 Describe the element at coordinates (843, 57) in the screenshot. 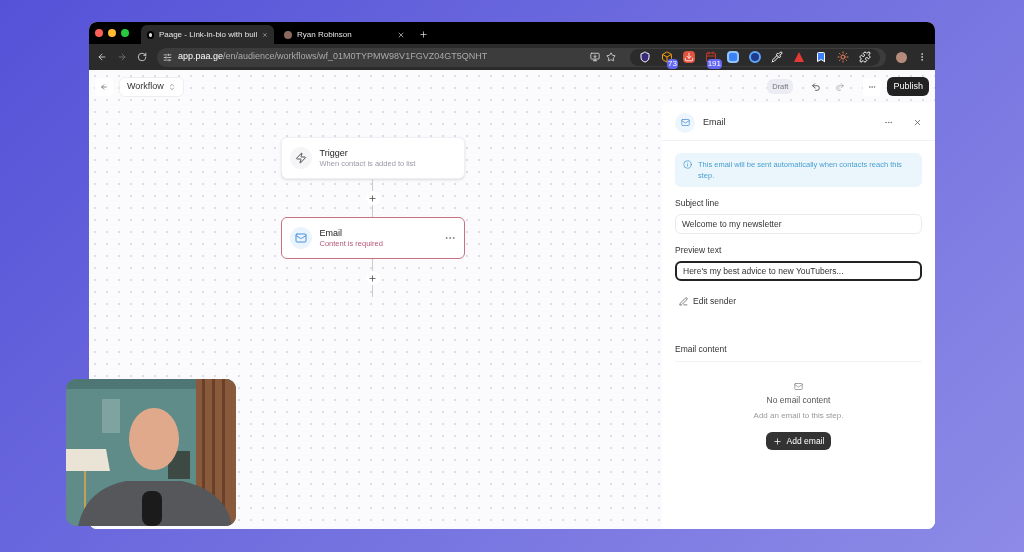

I see `sun-icon` at that location.